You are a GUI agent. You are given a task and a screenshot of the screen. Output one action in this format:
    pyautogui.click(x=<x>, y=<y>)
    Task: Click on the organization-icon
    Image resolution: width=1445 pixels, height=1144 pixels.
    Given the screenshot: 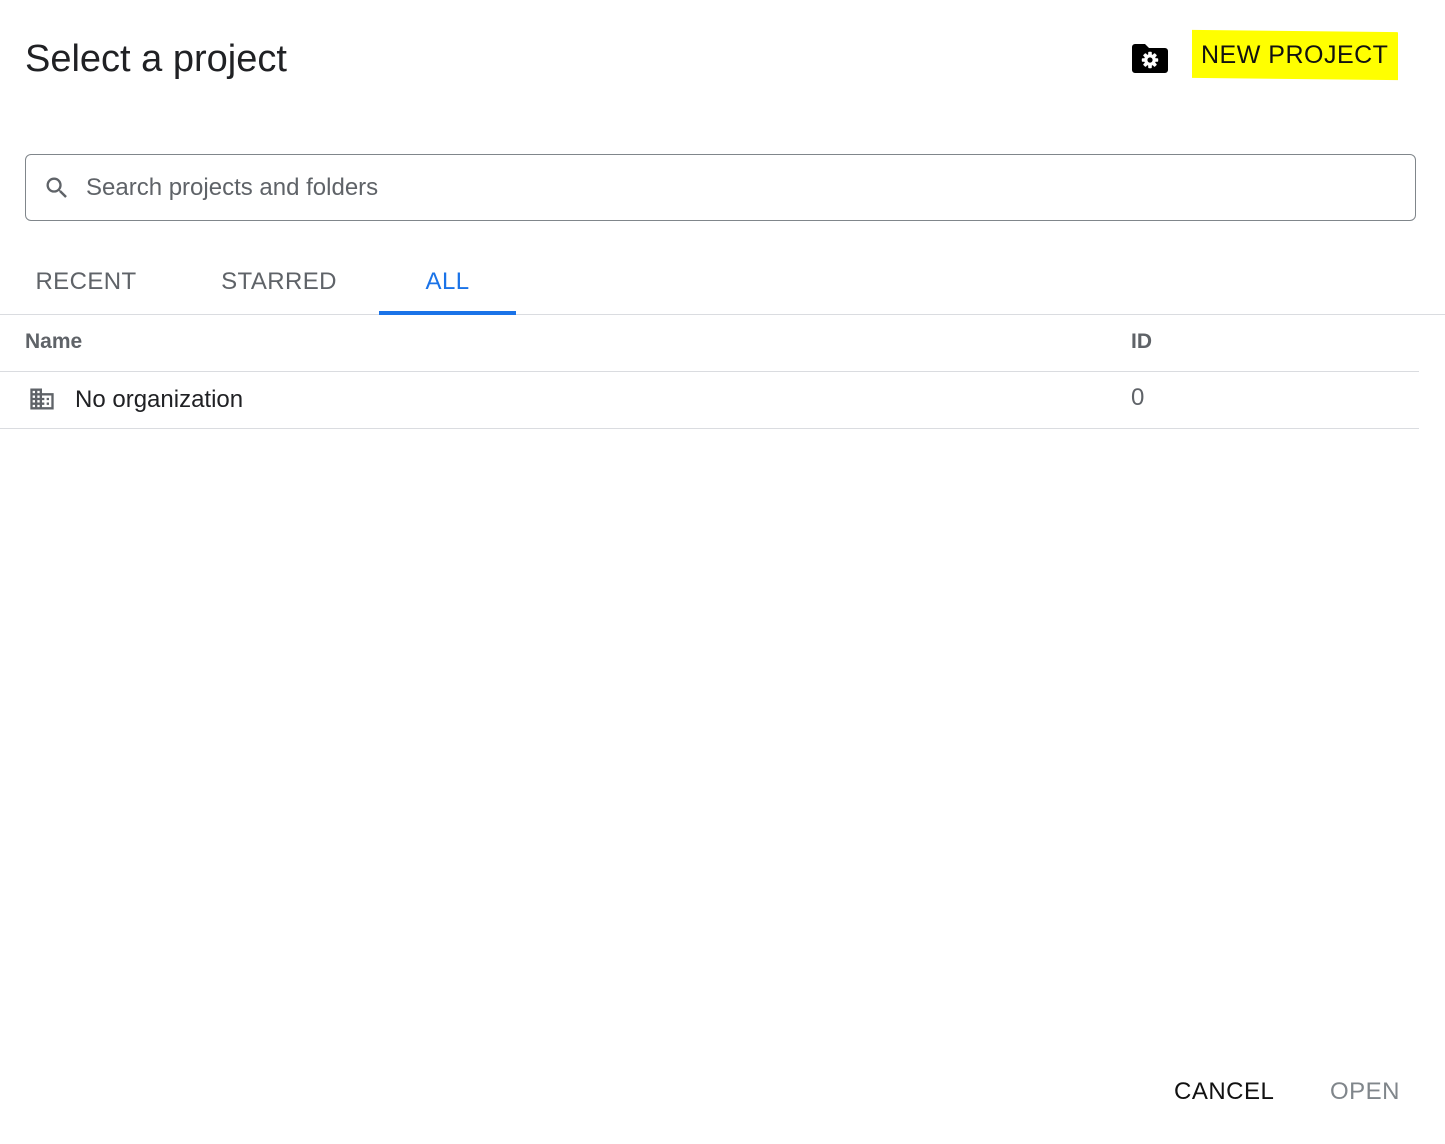 What is the action you would take?
    pyautogui.click(x=42, y=399)
    